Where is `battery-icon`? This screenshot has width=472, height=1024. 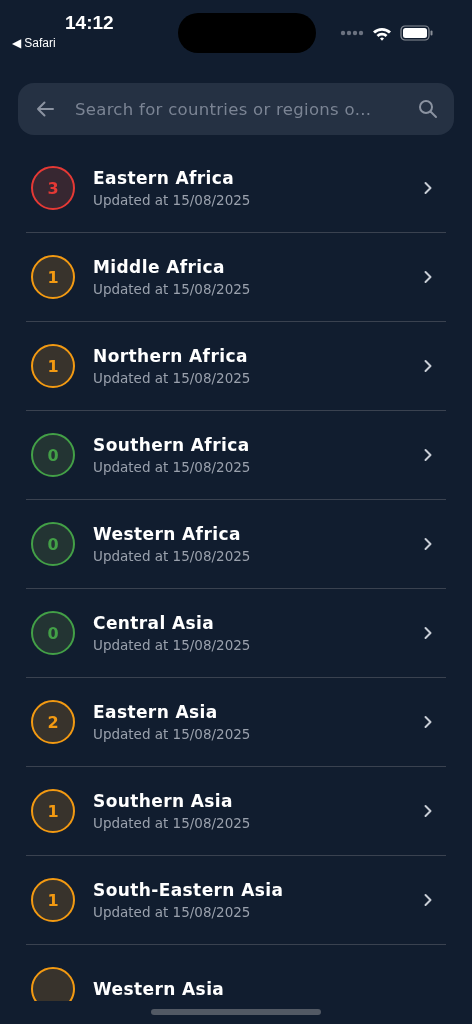
battery-icon is located at coordinates (417, 33).